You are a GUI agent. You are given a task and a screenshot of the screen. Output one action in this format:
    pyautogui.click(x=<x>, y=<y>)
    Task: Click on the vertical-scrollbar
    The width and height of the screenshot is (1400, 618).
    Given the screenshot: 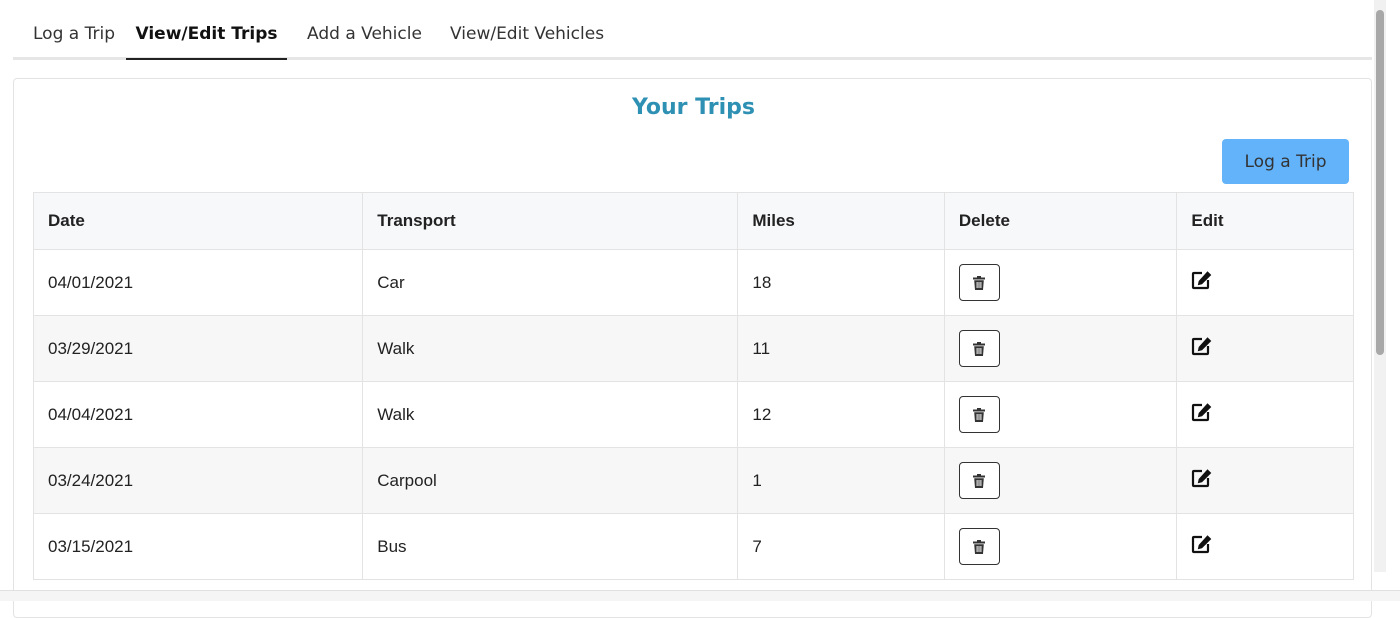 What is the action you would take?
    pyautogui.click(x=1380, y=286)
    